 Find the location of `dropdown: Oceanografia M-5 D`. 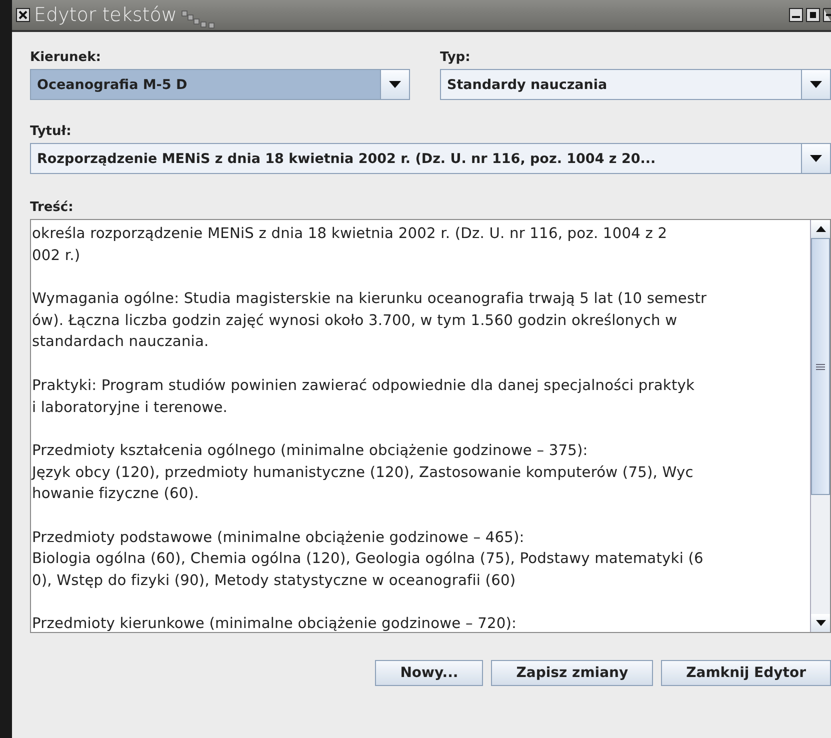

dropdown: Oceanografia M-5 D is located at coordinates (220, 84).